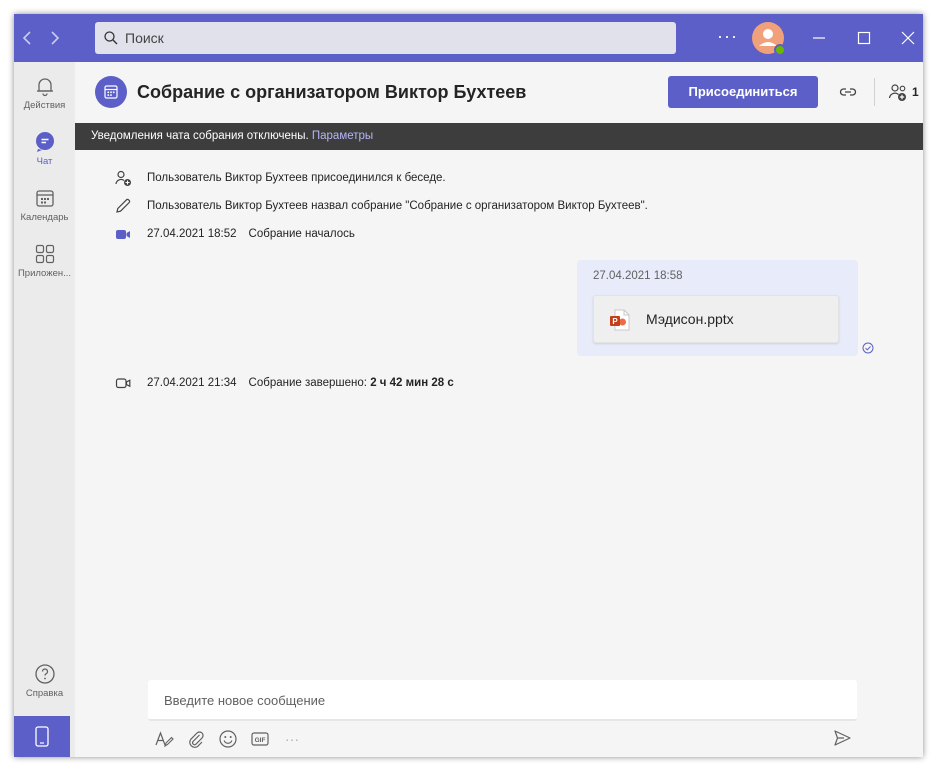 Image resolution: width=937 pixels, height=771 pixels. I want to click on back-arrow-icon, so click(28, 38).